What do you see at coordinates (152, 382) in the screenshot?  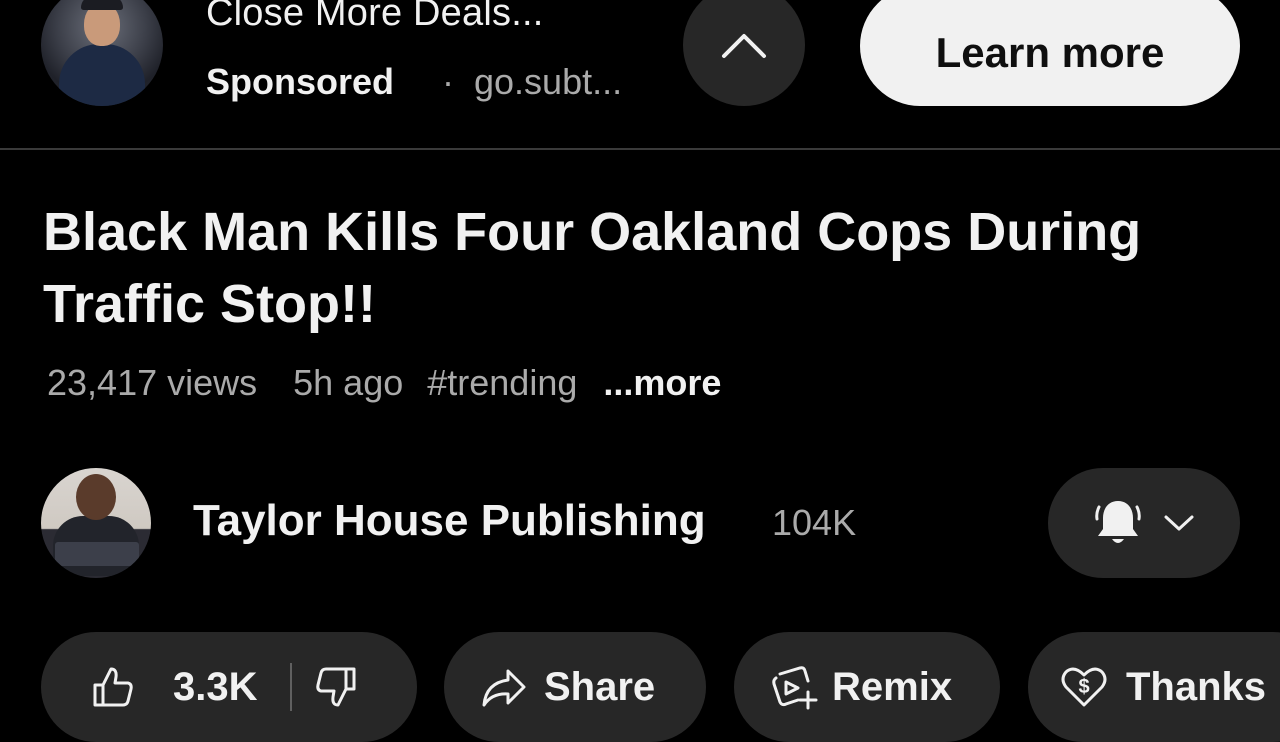 I see `view-count: 23,417 views` at bounding box center [152, 382].